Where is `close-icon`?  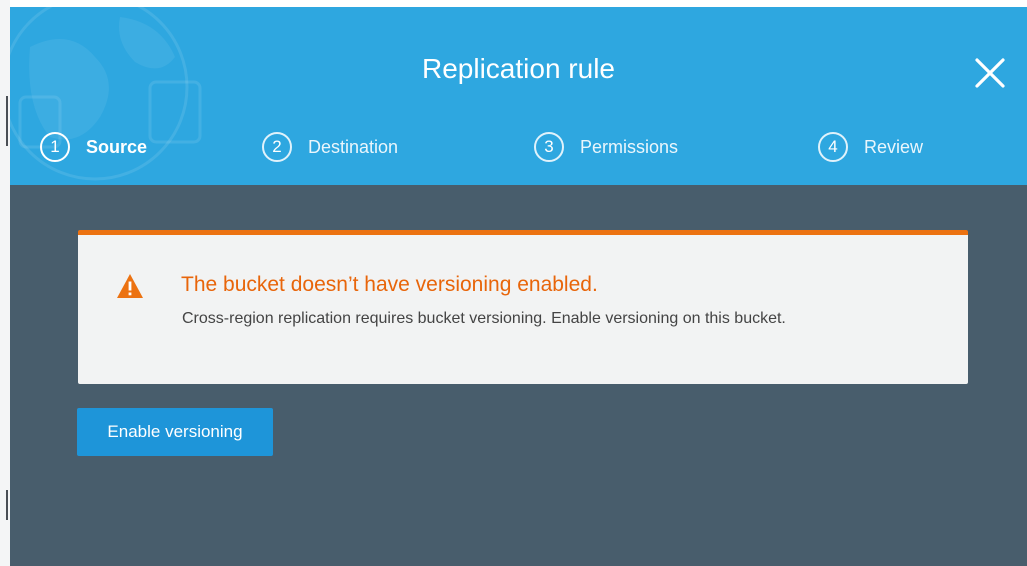 close-icon is located at coordinates (990, 73).